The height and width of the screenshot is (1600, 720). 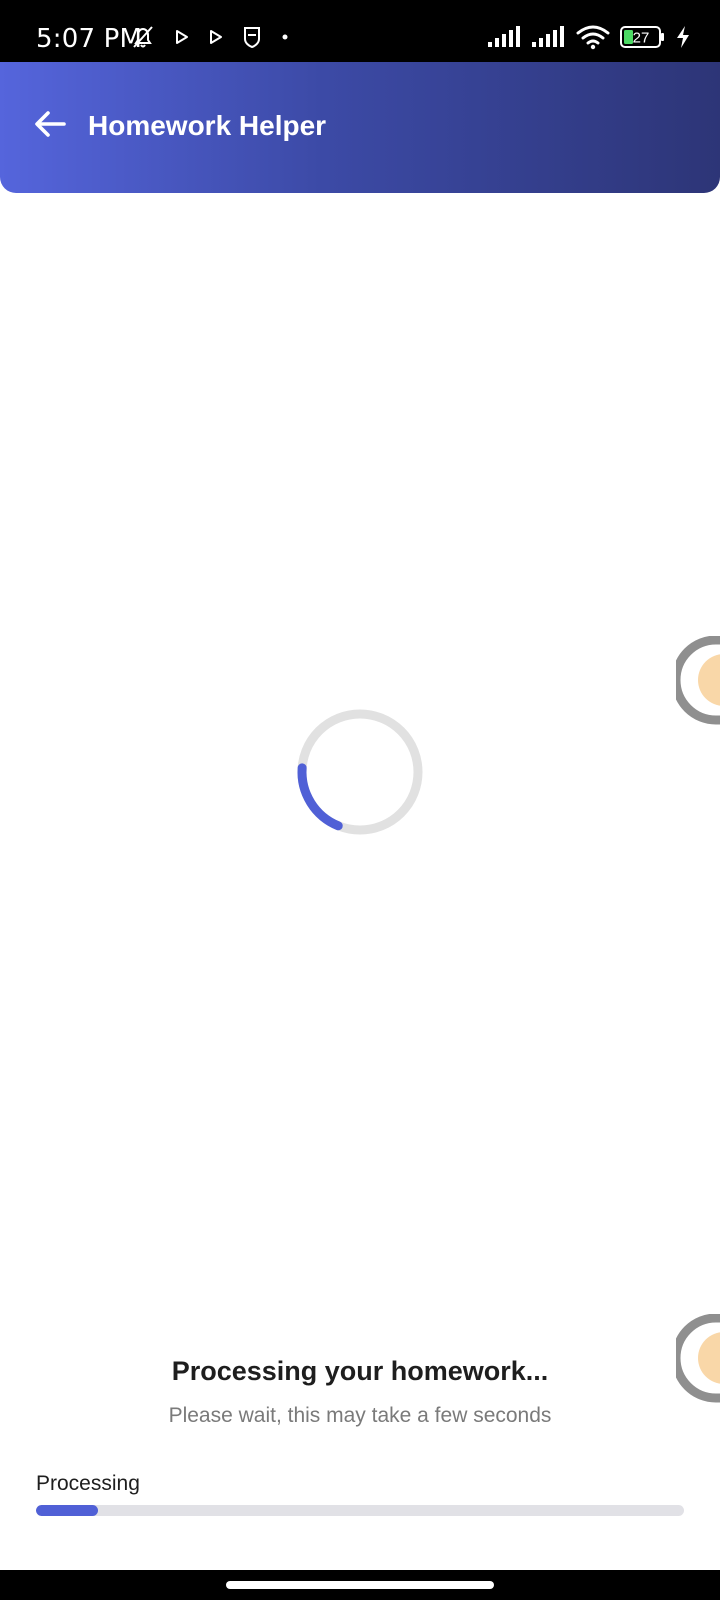 What do you see at coordinates (207, 125) in the screenshot?
I see `page-title: Homework Helper` at bounding box center [207, 125].